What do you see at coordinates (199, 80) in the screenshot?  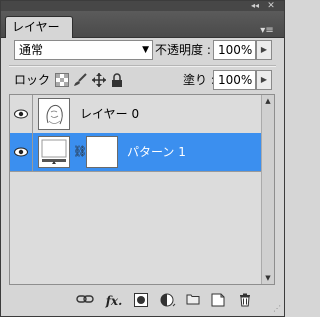 I see `fill-label: 塗り :` at bounding box center [199, 80].